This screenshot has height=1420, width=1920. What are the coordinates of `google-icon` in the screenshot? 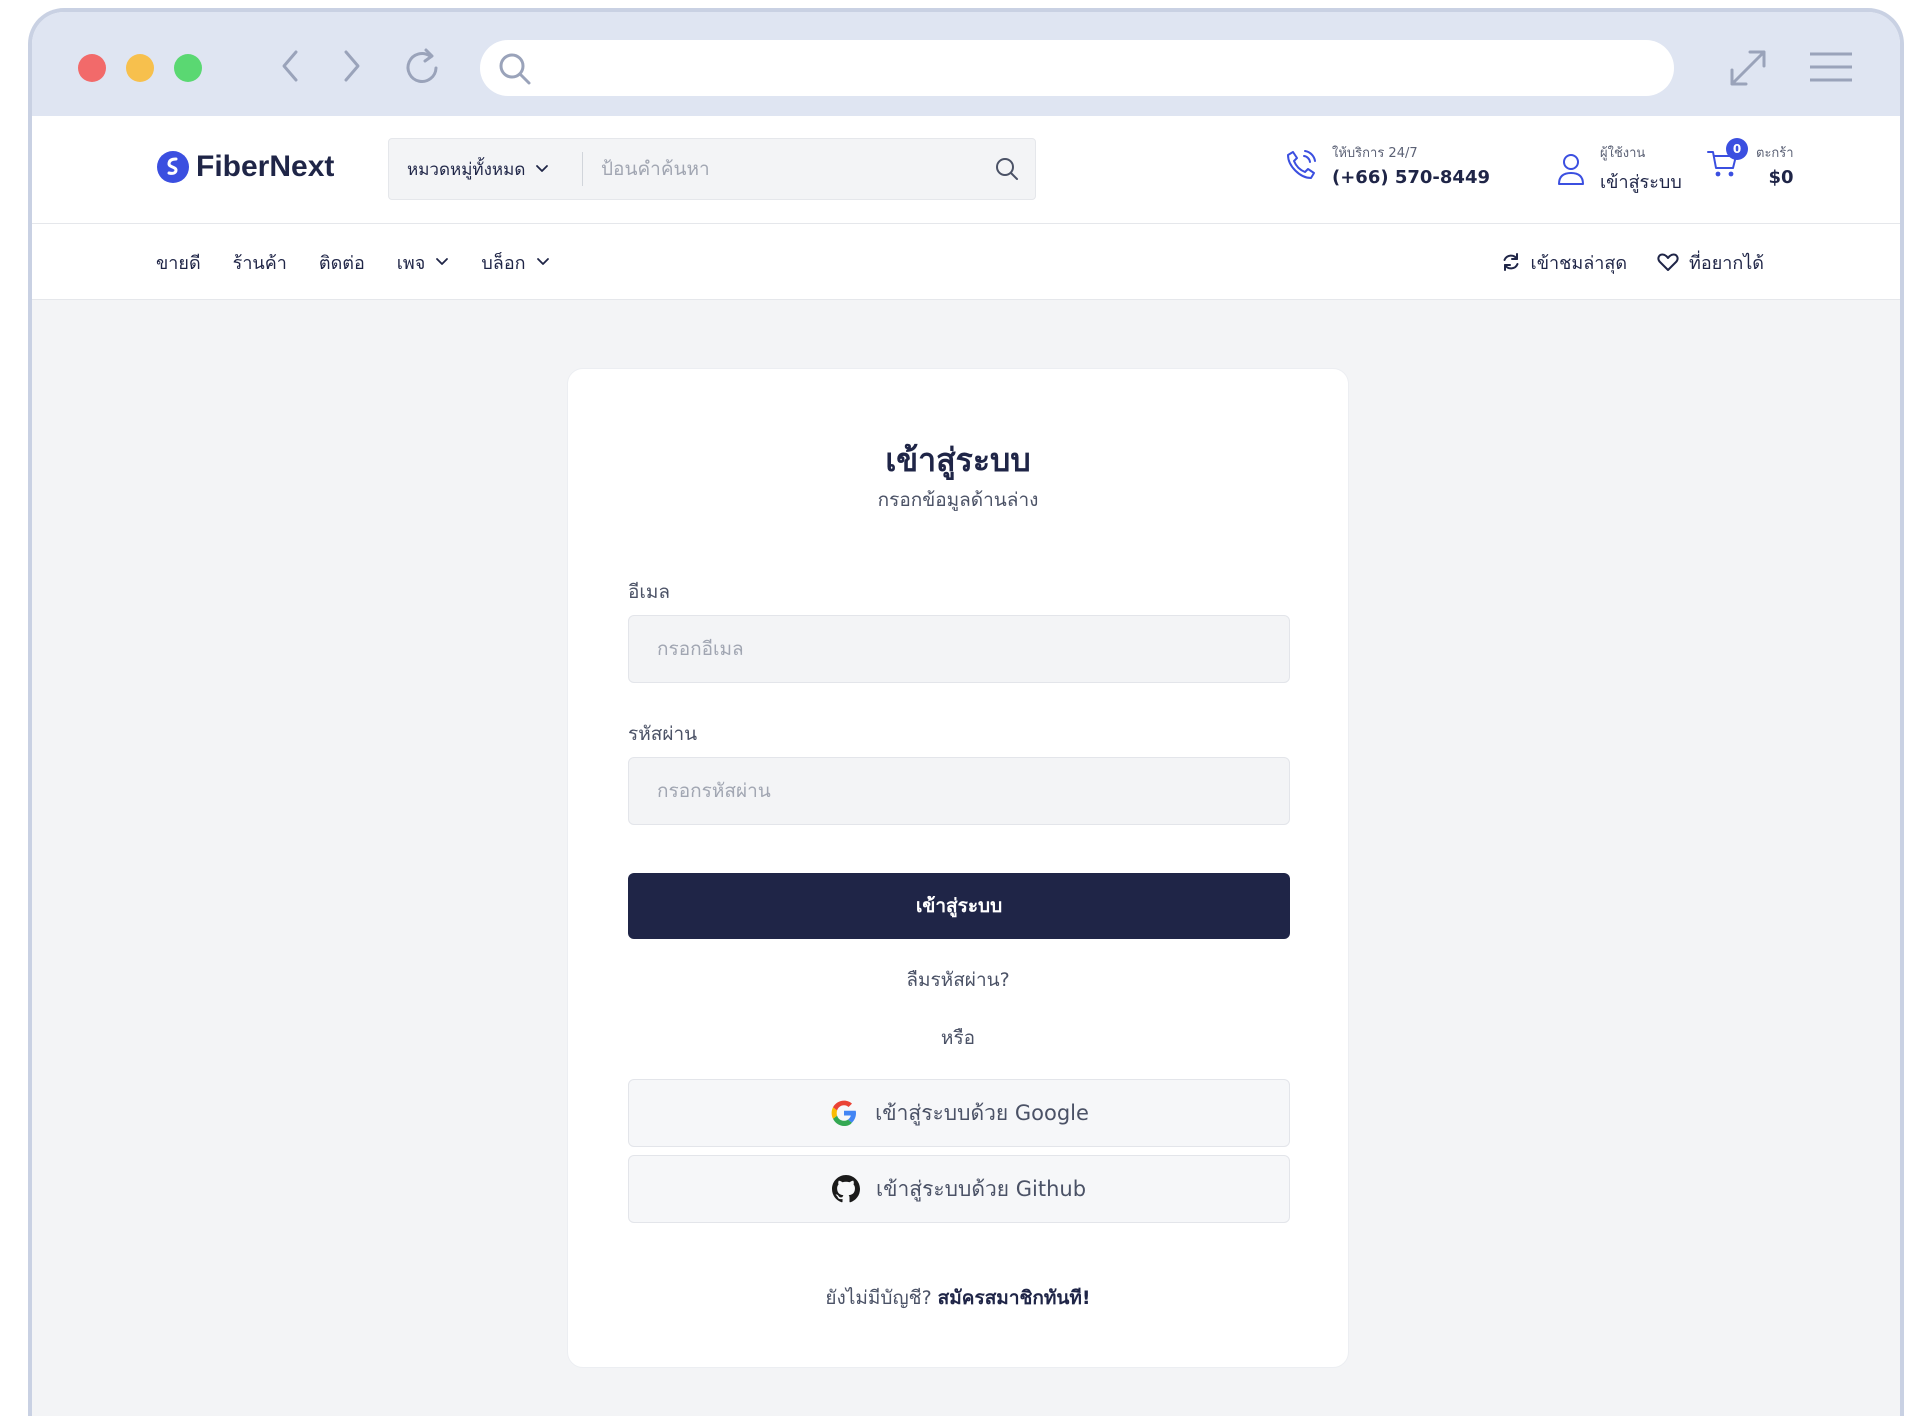 It's located at (844, 1113).